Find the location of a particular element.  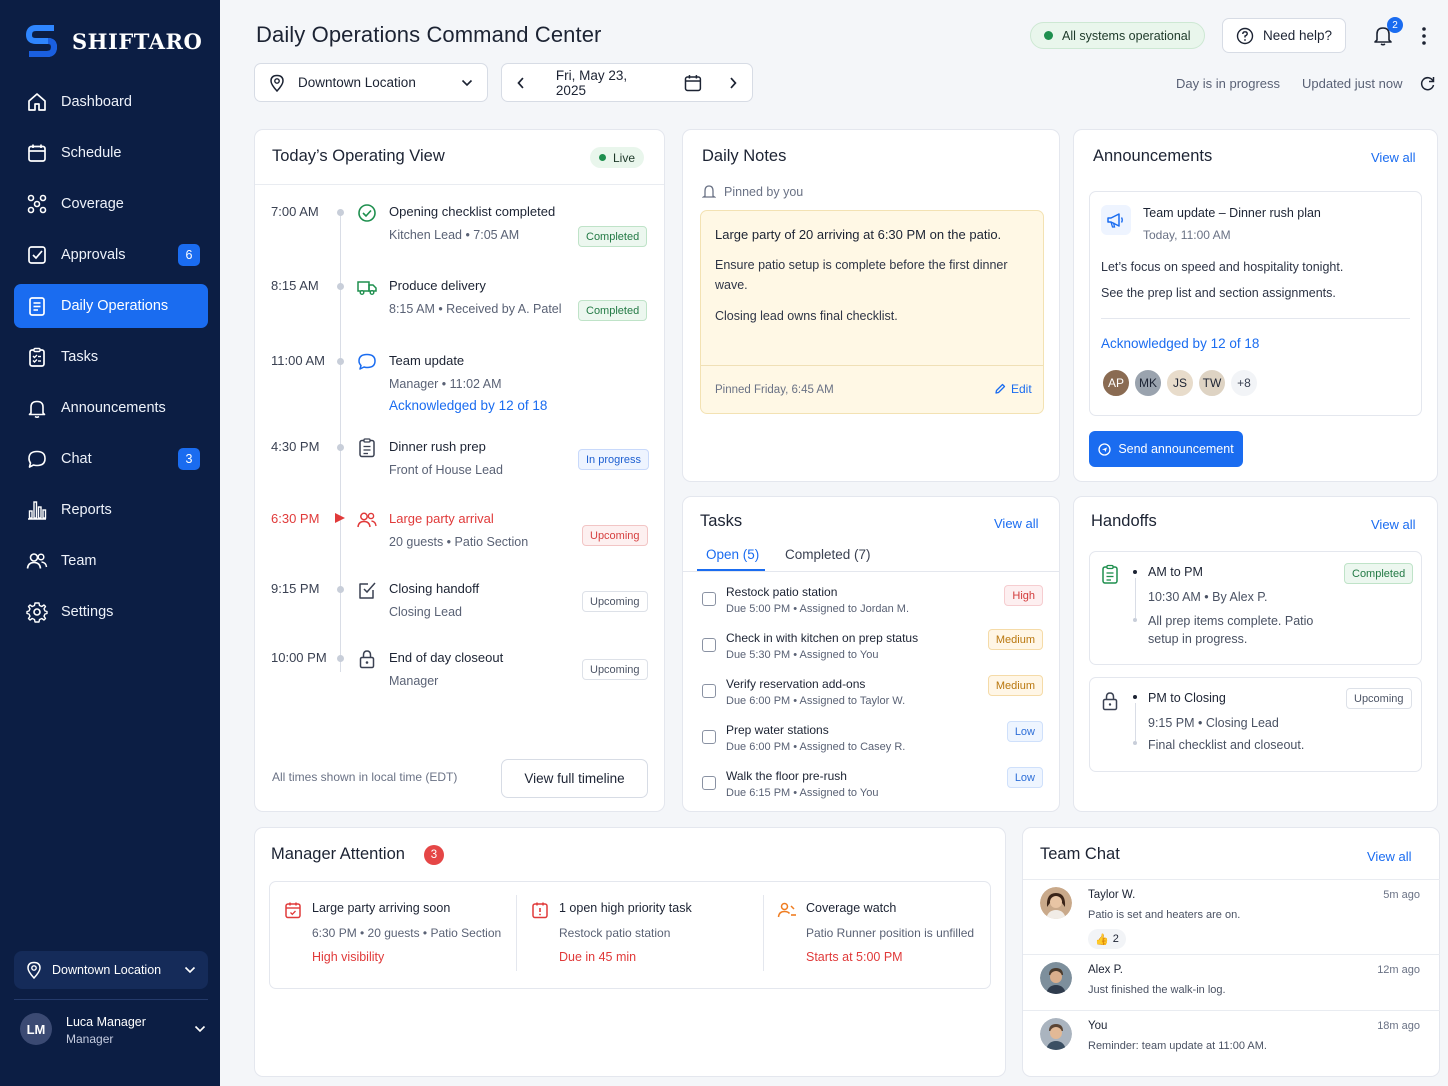

updated-text: Updated just now is located at coordinates (1352, 83).